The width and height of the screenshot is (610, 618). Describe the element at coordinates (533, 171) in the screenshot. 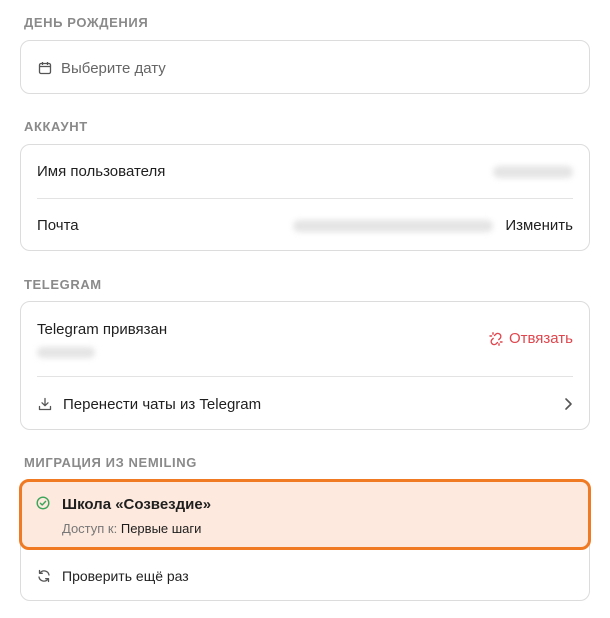

I see `username-value-redacted` at that location.